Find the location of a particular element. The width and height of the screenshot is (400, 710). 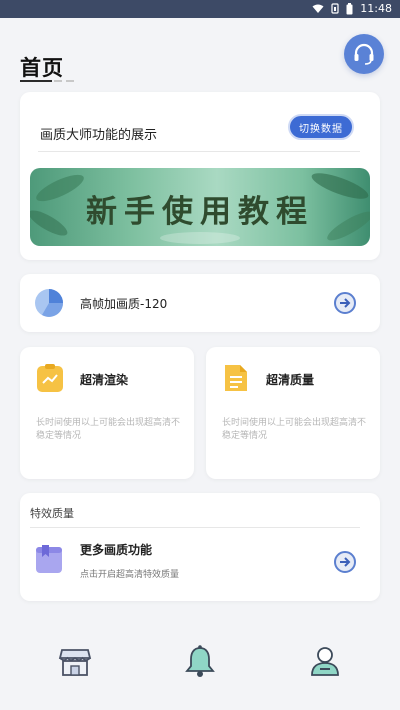

effect-quality-card: 特效质量 更多画质功能 点击开启超高清特效质量 is located at coordinates (200, 547).